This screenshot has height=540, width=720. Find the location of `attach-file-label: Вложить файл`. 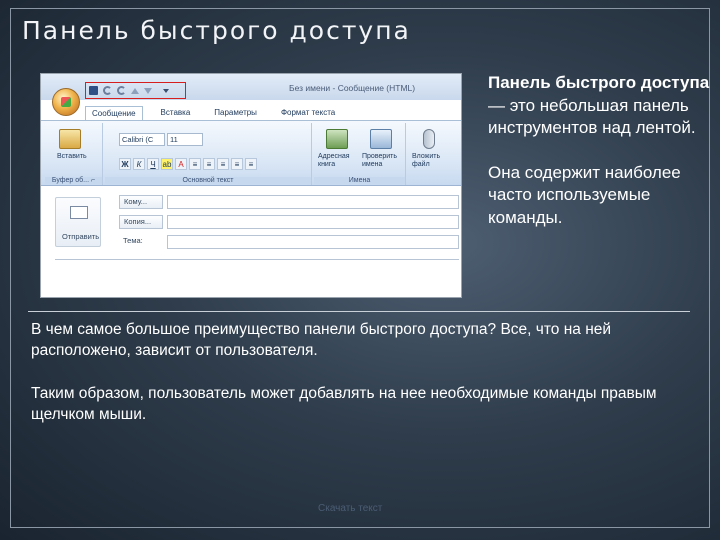

attach-file-label: Вложить файл is located at coordinates (430, 161).